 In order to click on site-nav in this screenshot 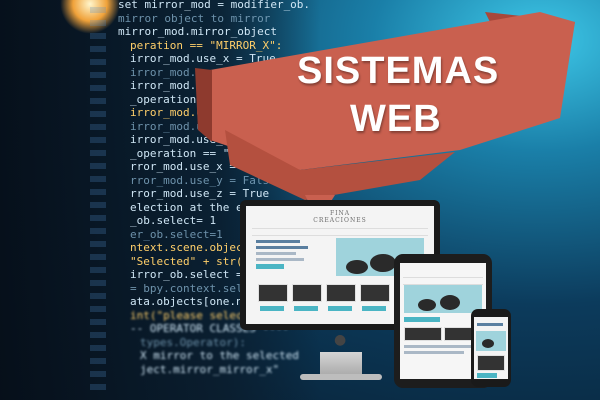, I will do `click(340, 232)`.